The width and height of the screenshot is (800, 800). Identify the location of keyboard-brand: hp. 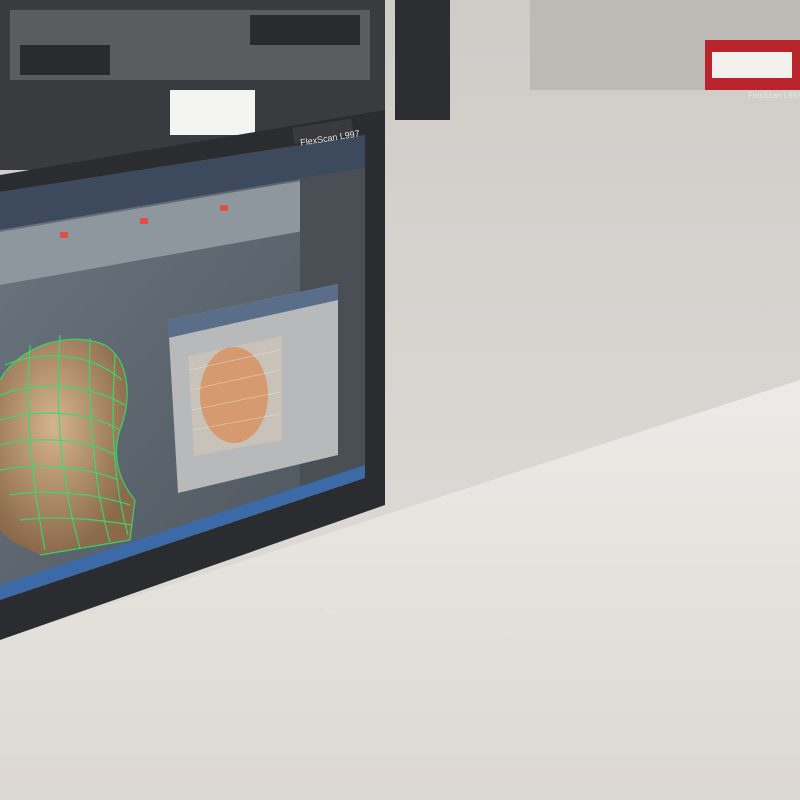
(330, 611).